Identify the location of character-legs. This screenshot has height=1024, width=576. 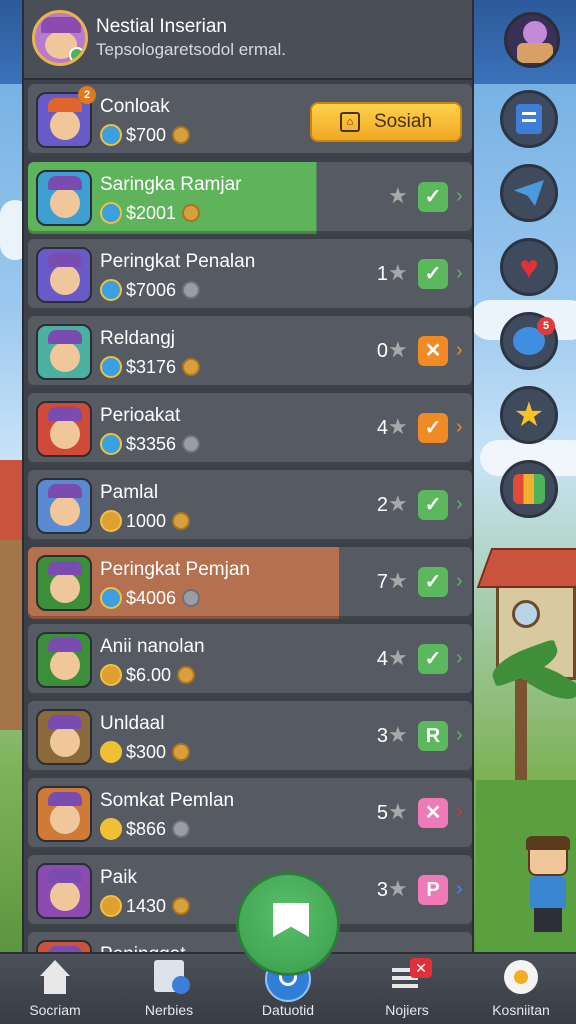
(548, 920).